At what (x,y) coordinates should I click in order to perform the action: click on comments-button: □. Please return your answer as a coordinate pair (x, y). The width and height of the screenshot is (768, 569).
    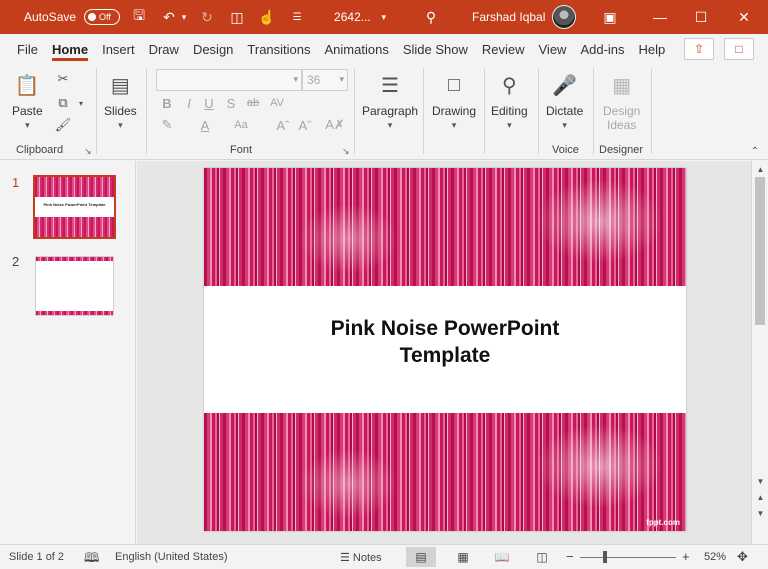
    Looking at the image, I should click on (739, 49).